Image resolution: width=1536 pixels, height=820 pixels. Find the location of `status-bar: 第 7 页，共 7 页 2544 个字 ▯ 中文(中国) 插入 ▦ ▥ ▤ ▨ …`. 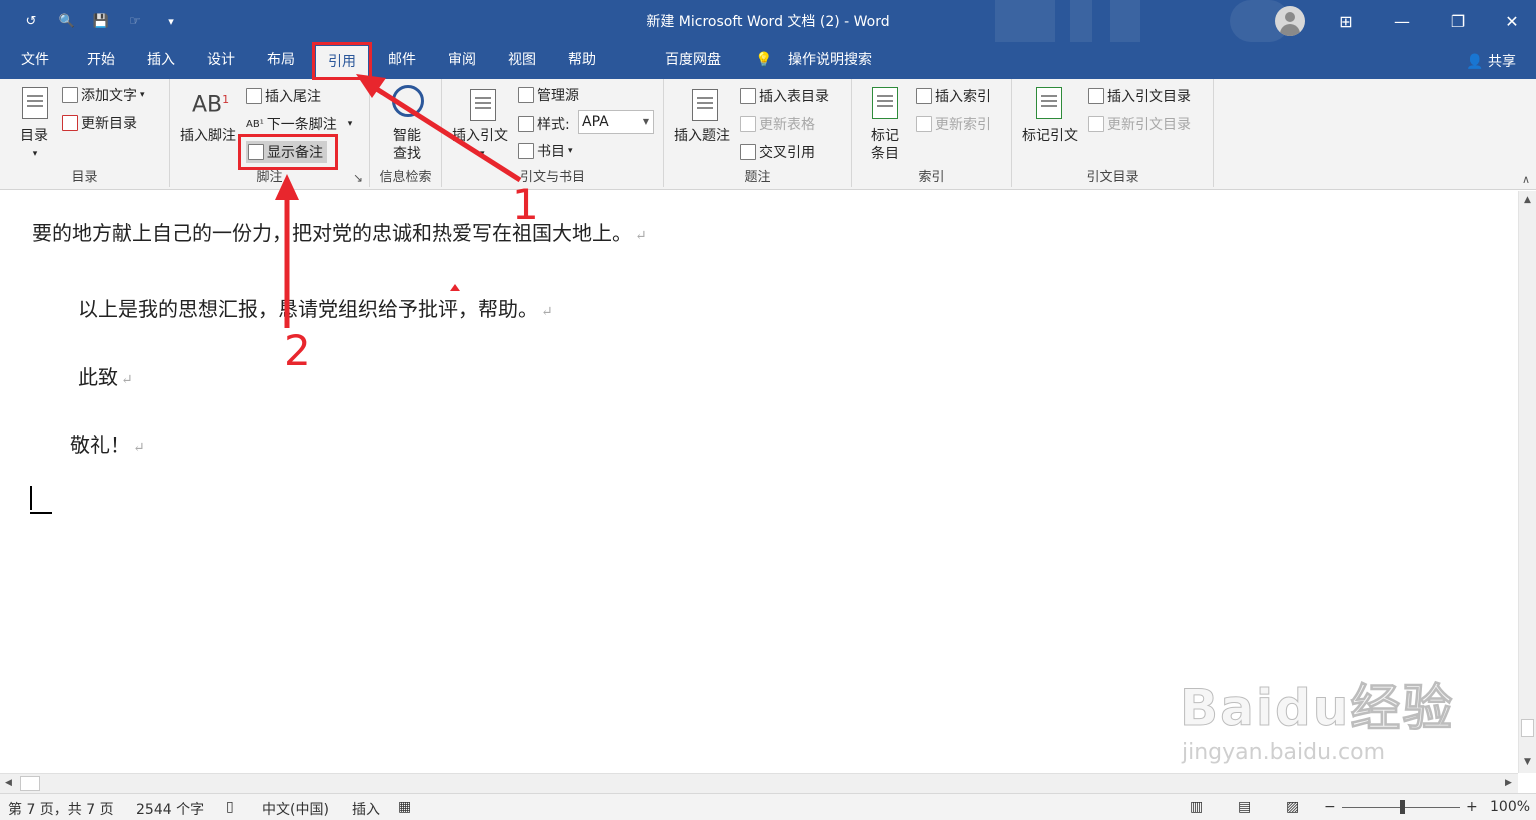

status-bar: 第 7 页，共 7 页 2544 个字 ▯ 中文(中国) 插入 ▦ ▥ ▤ ▨ … is located at coordinates (768, 806).